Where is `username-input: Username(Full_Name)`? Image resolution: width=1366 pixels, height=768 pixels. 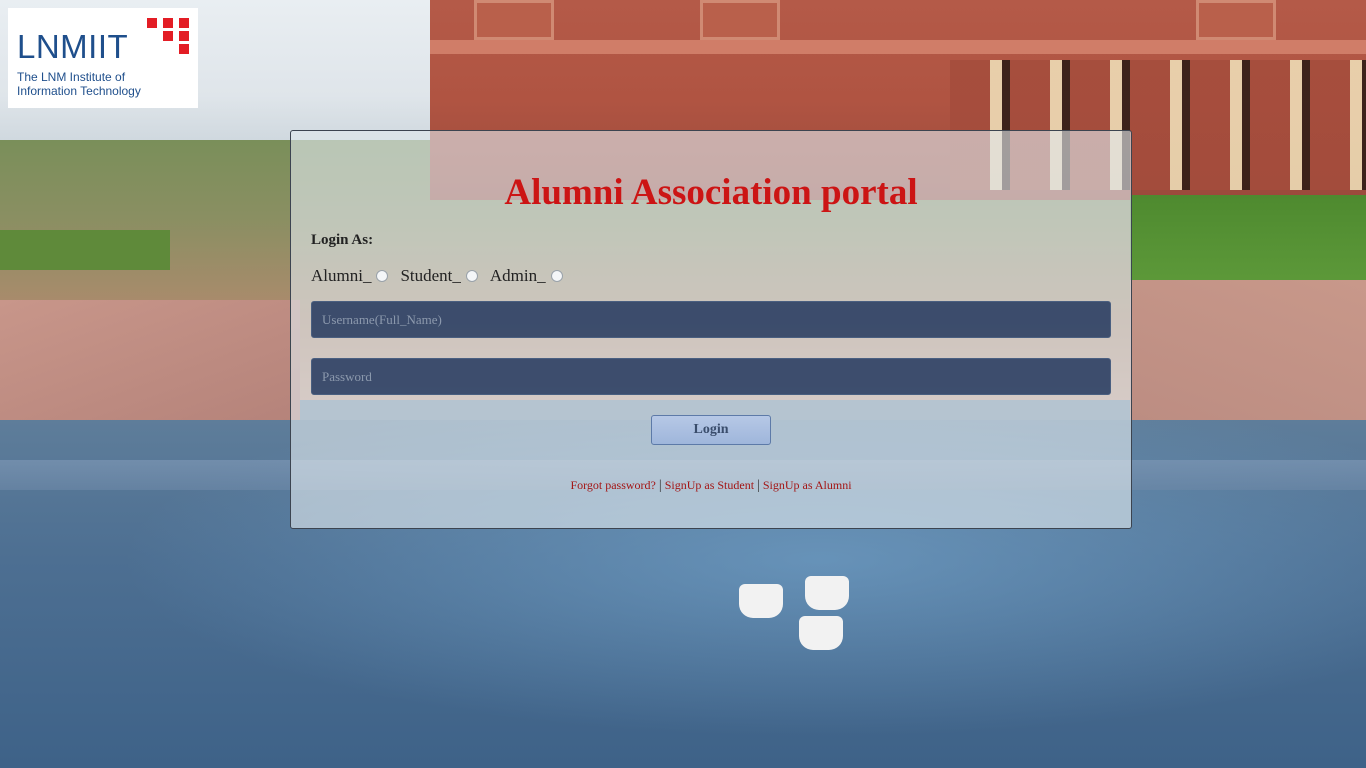
username-input: Username(Full_Name) is located at coordinates (711, 319).